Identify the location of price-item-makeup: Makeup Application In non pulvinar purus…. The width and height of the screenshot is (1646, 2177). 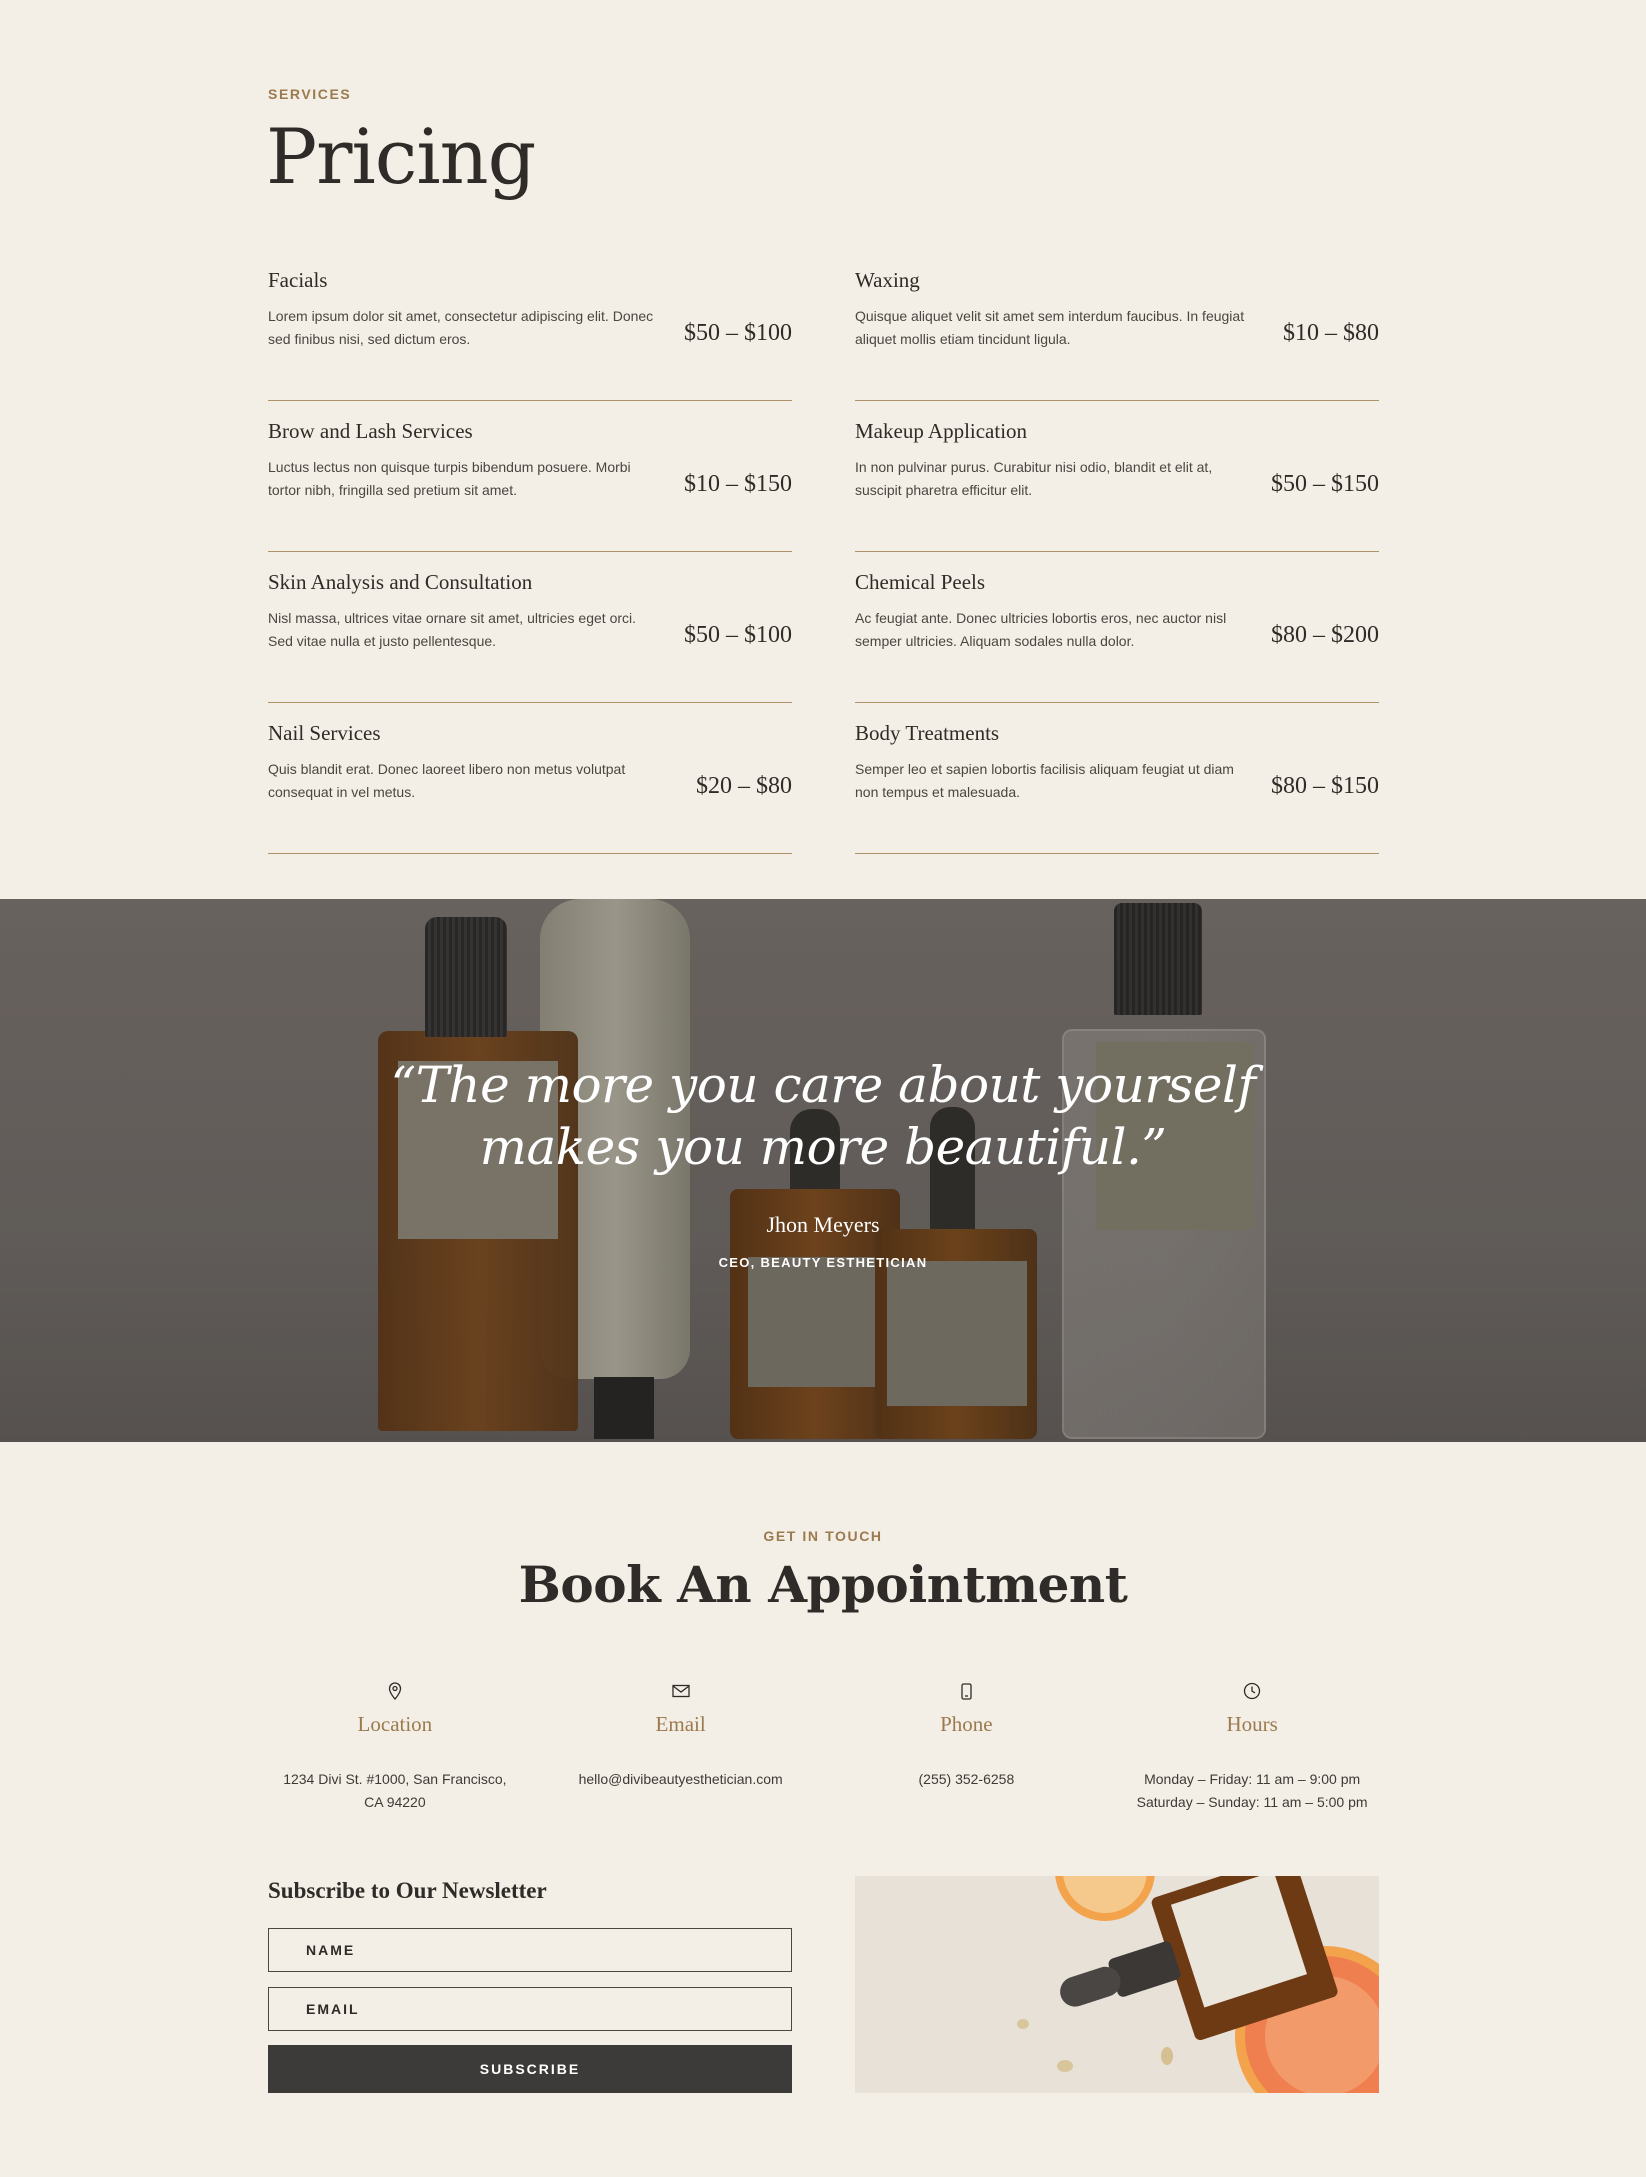
(1117, 476).